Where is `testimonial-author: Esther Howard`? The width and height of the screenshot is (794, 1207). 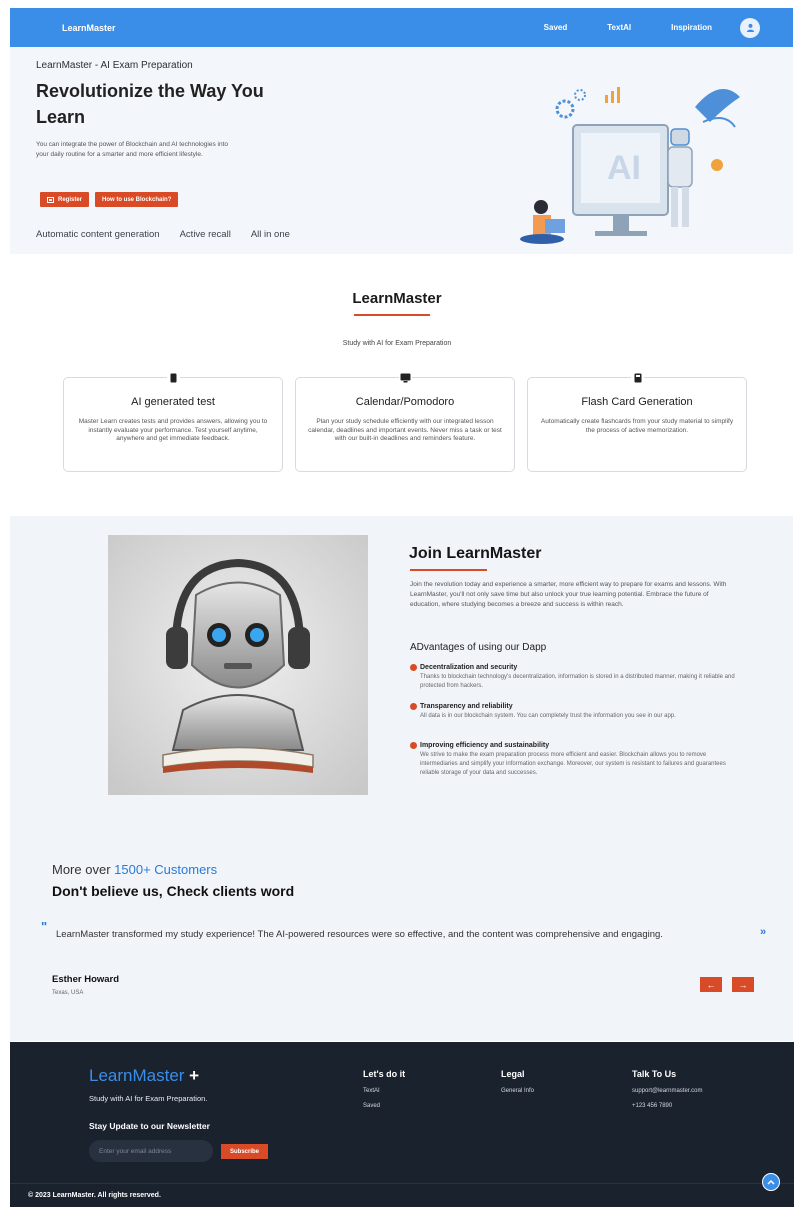
testimonial-author: Esther Howard is located at coordinates (86, 979).